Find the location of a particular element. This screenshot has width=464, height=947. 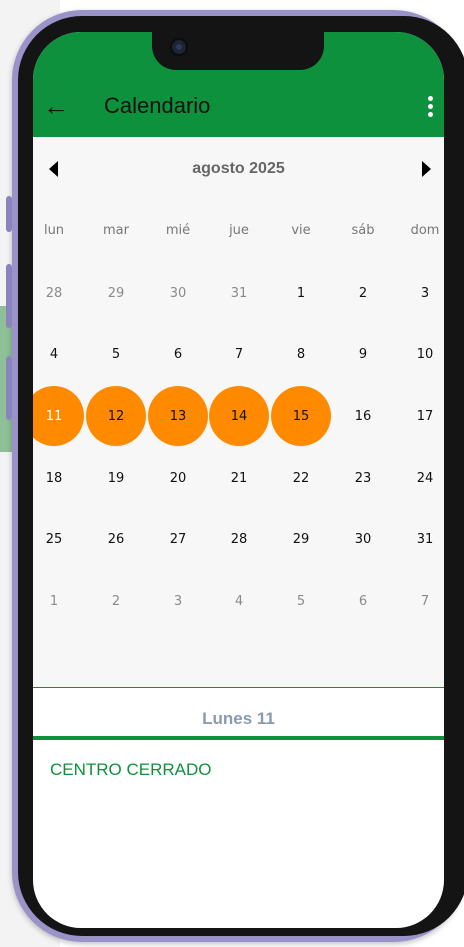

event-text: CENTRO CERRADO is located at coordinates (131, 769).